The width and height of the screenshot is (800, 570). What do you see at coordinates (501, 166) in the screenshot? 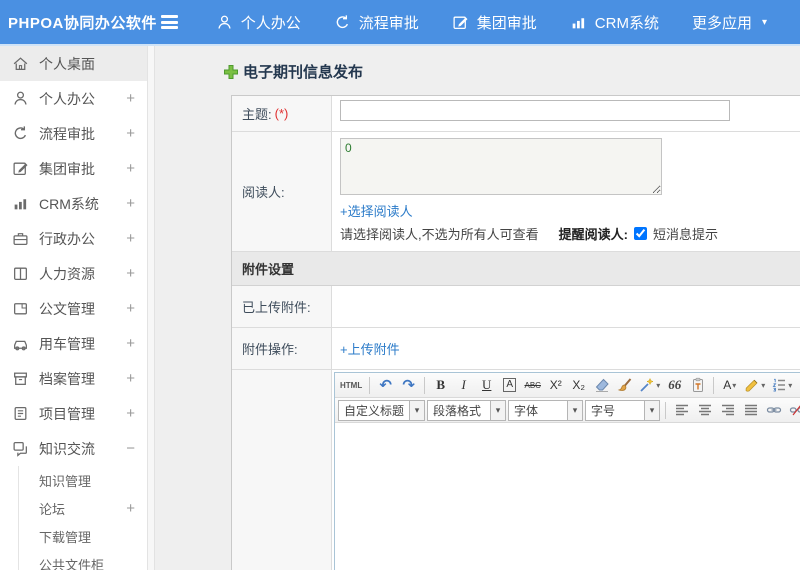
I see `readers-textarea: 0` at bounding box center [501, 166].